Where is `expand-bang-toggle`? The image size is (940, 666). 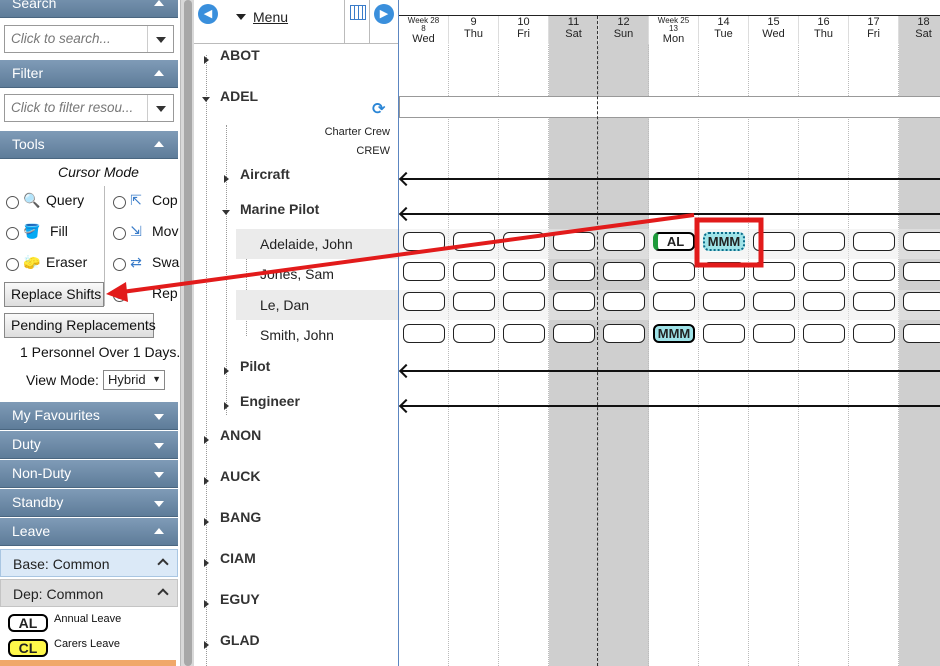
expand-bang-toggle is located at coordinates (206, 522).